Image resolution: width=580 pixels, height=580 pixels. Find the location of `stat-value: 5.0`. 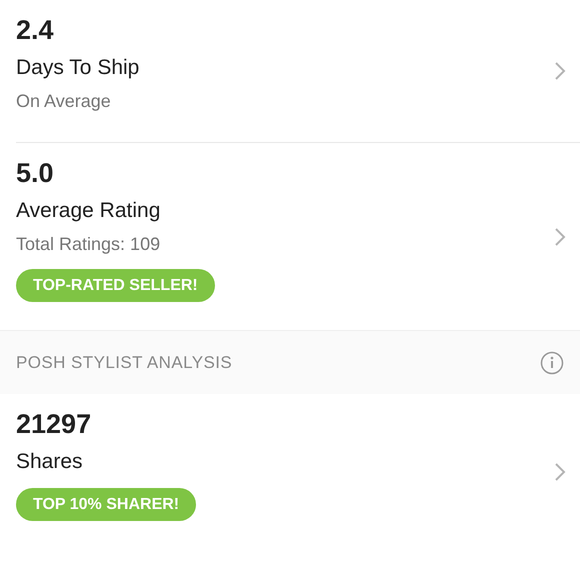

stat-value: 5.0 is located at coordinates (35, 173).